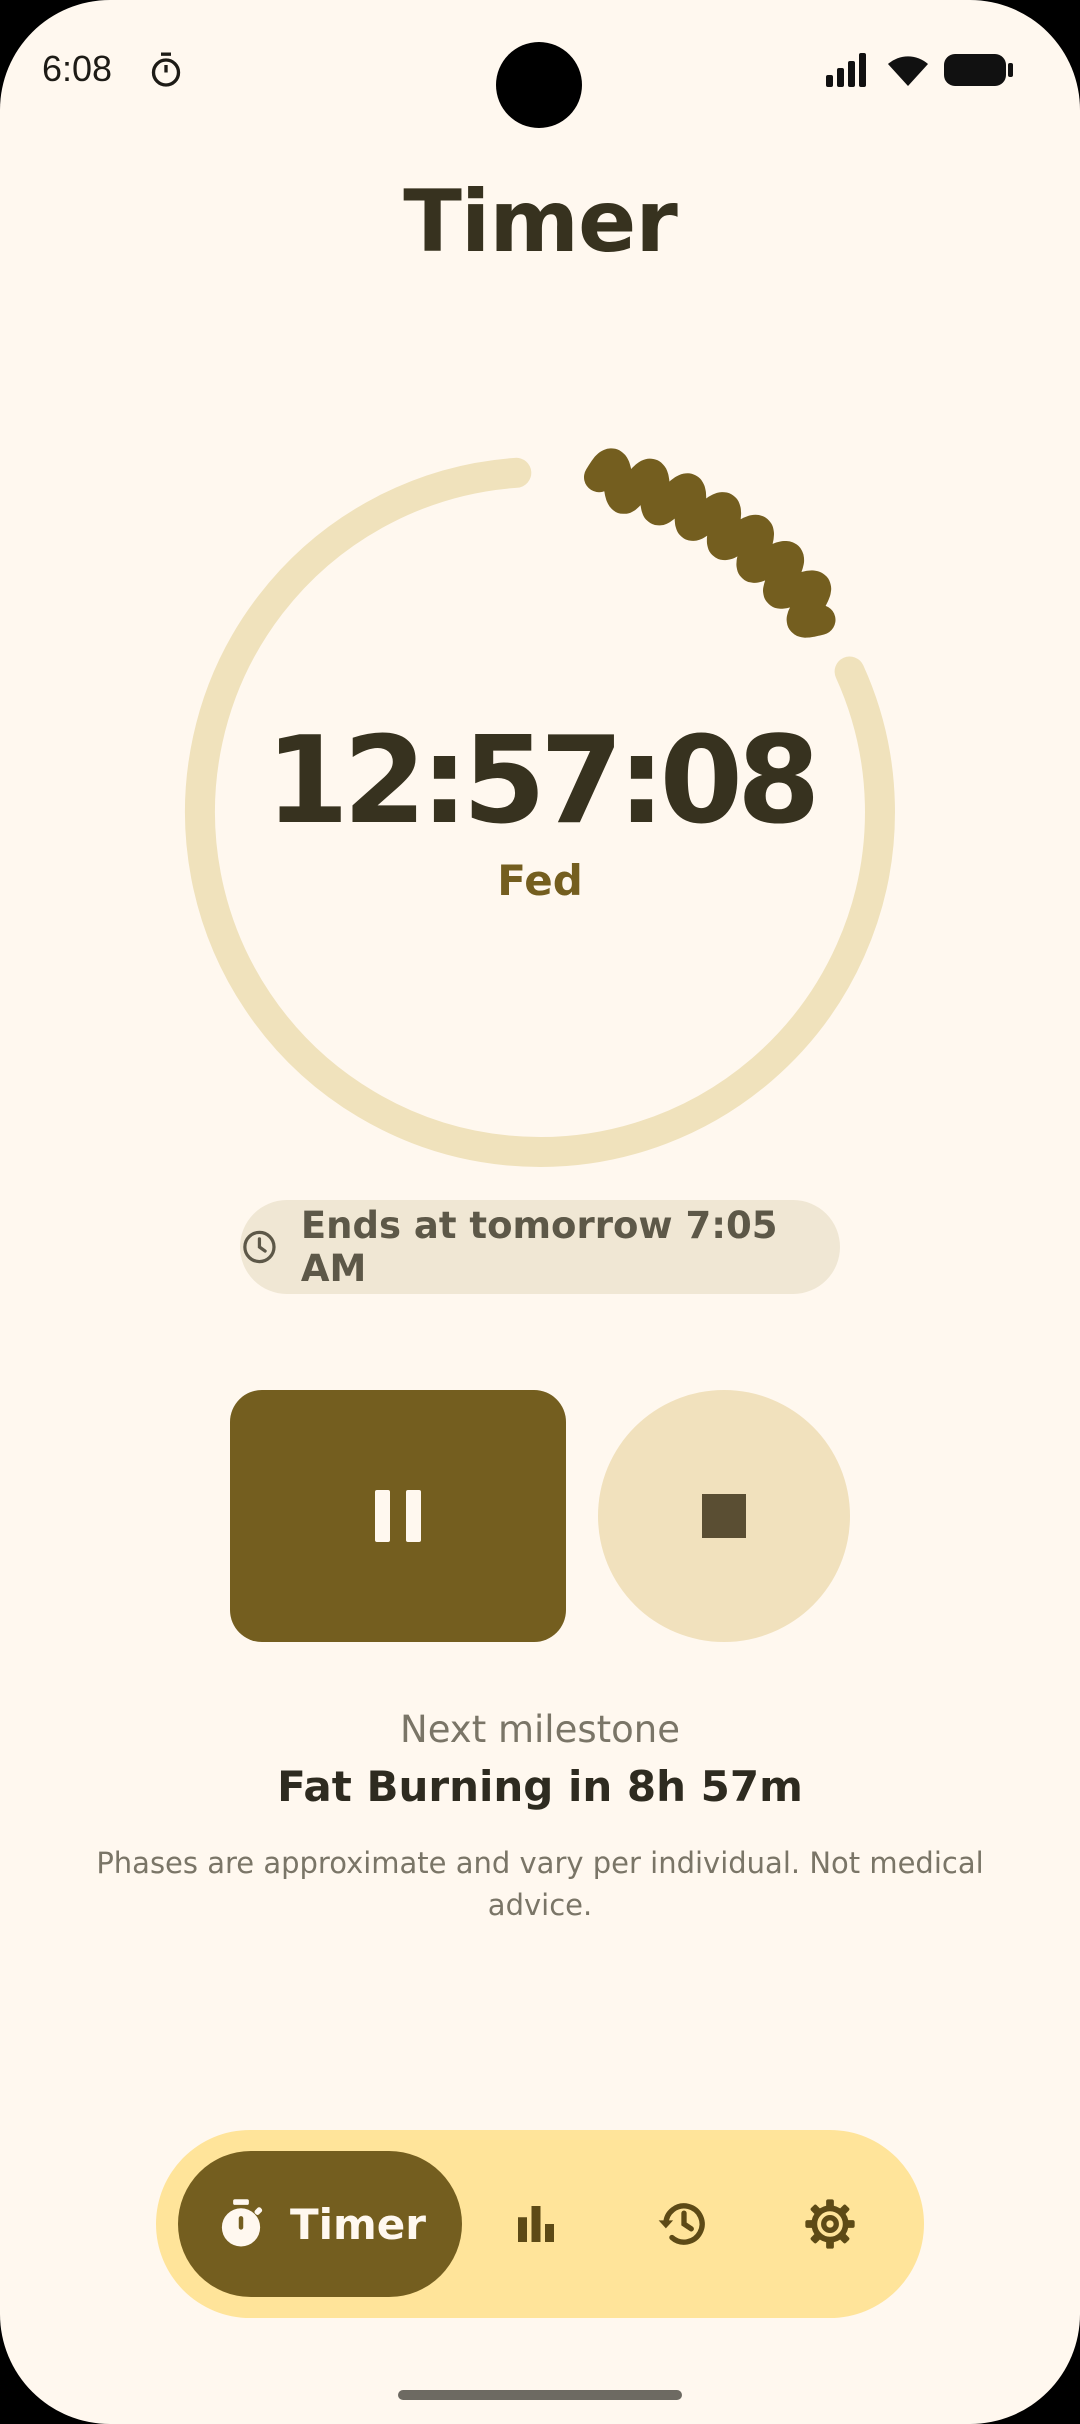 The image size is (1080, 2424). I want to click on home-indicator, so click(540, 2395).